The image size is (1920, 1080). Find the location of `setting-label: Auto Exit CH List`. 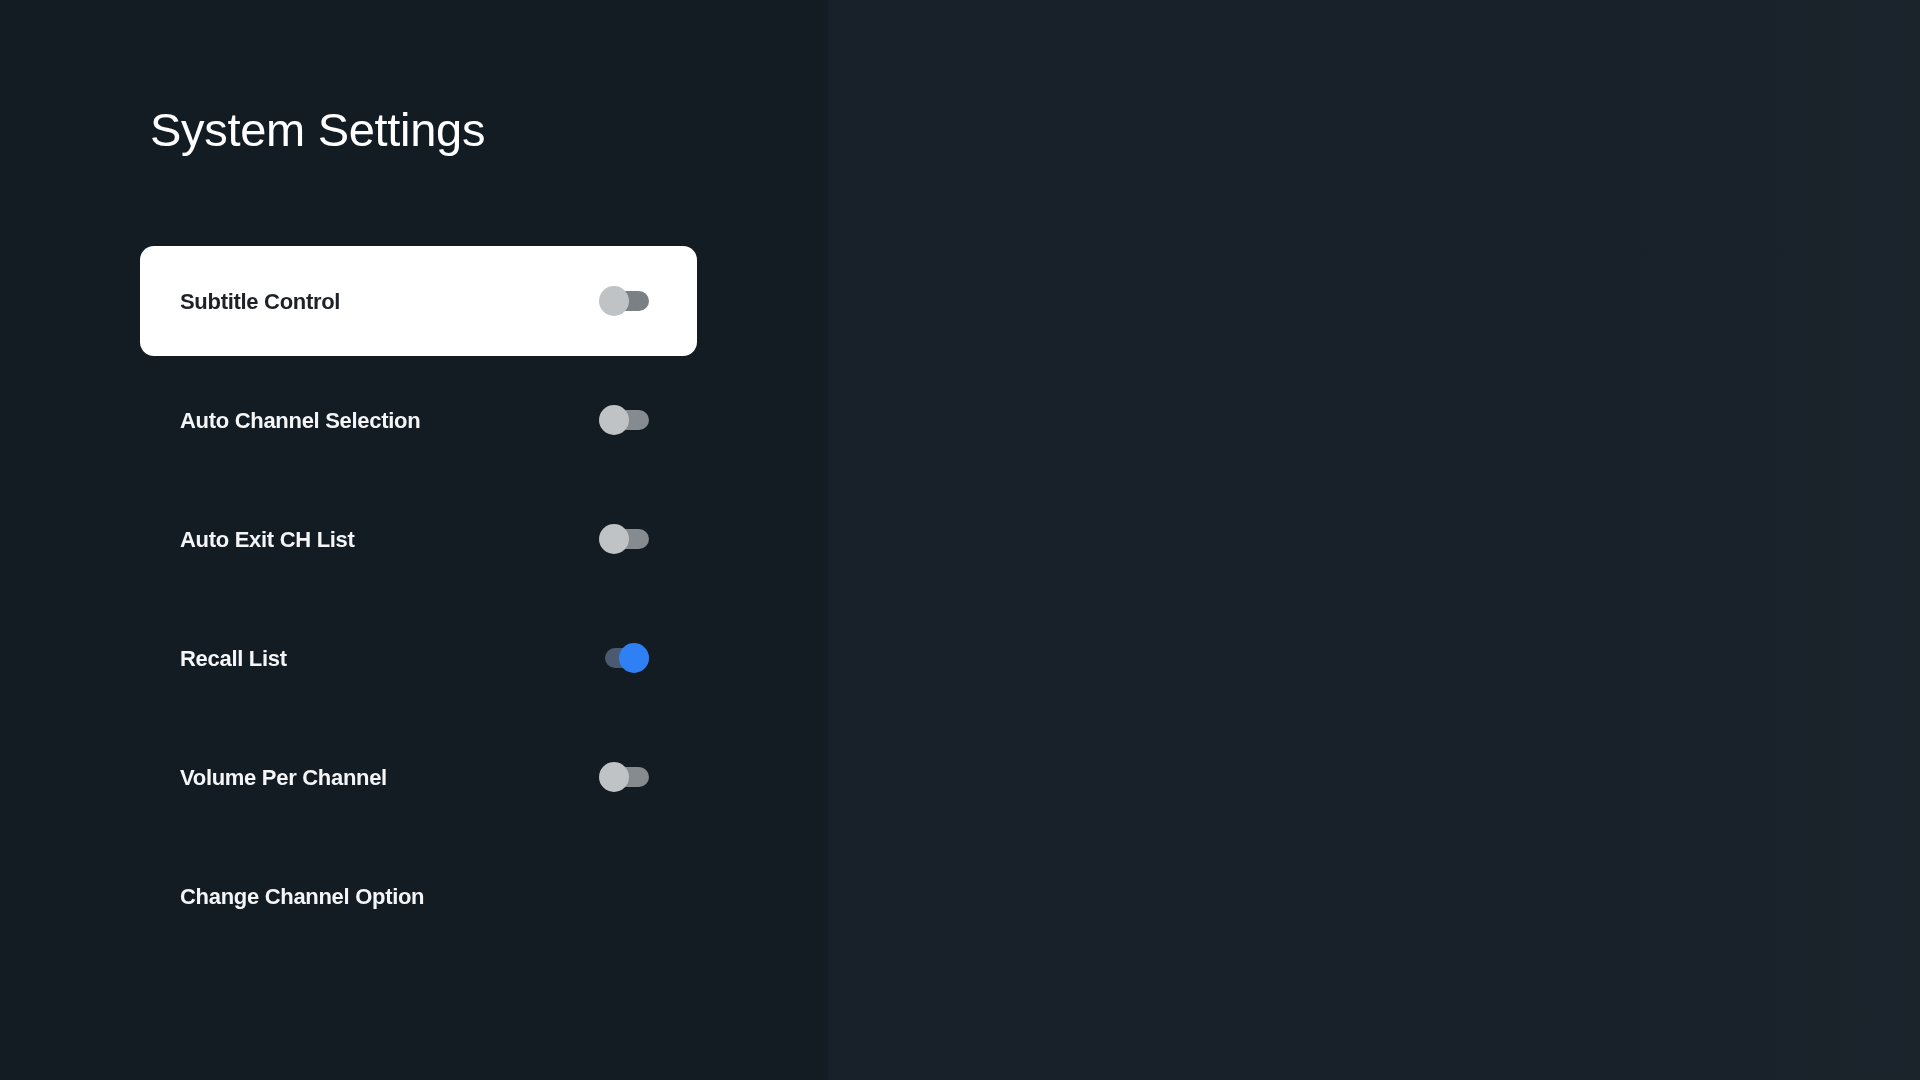

setting-label: Auto Exit CH List is located at coordinates (267, 539).